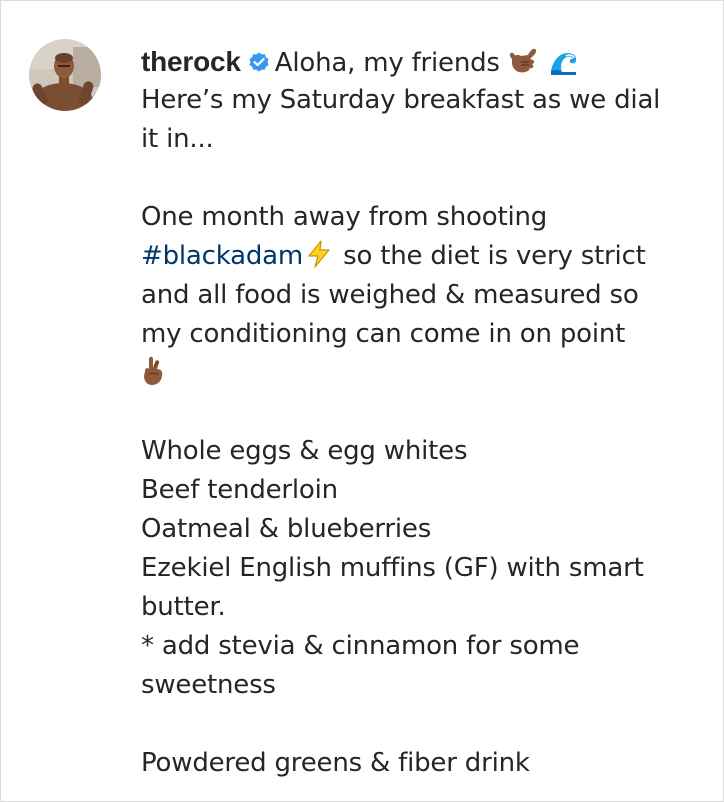 The height and width of the screenshot is (802, 724). What do you see at coordinates (259, 59) in the screenshot?
I see `verified-badge-icon` at bounding box center [259, 59].